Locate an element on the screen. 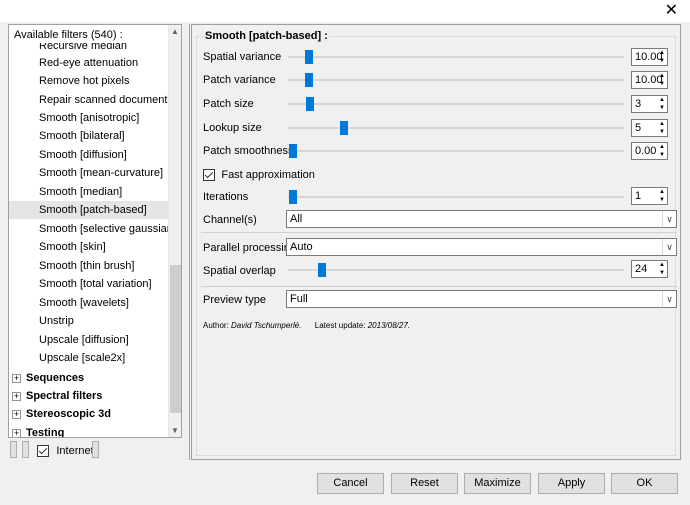 The height and width of the screenshot is (505, 690). ok-button: OK is located at coordinates (644, 483).